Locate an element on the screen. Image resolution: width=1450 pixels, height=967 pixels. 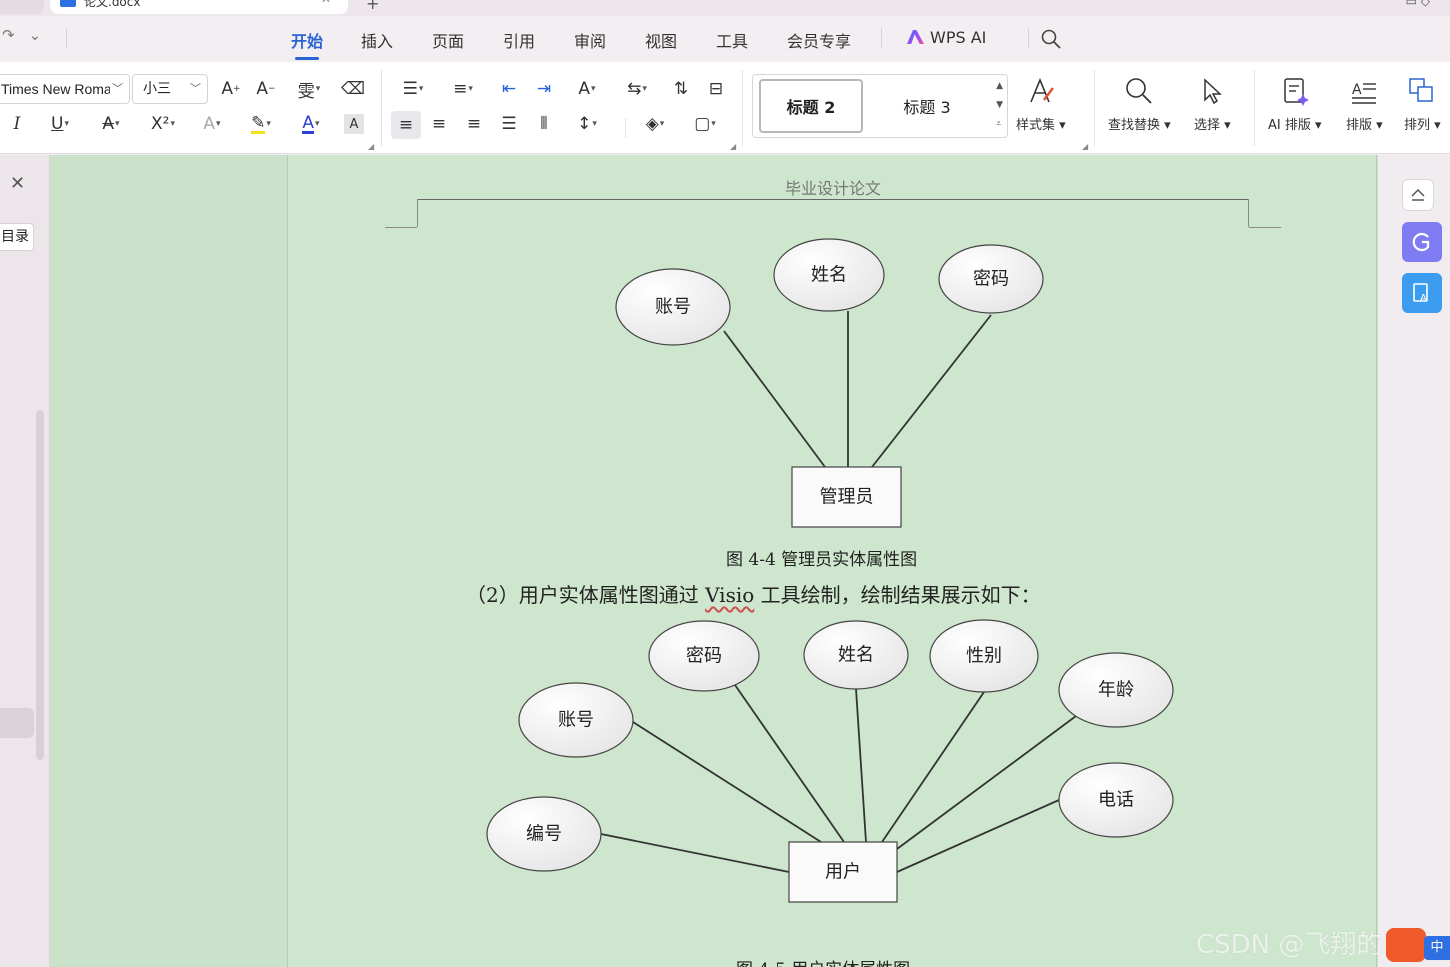
expand-gallery-icon: ⩡ is located at coordinates (999, 124).